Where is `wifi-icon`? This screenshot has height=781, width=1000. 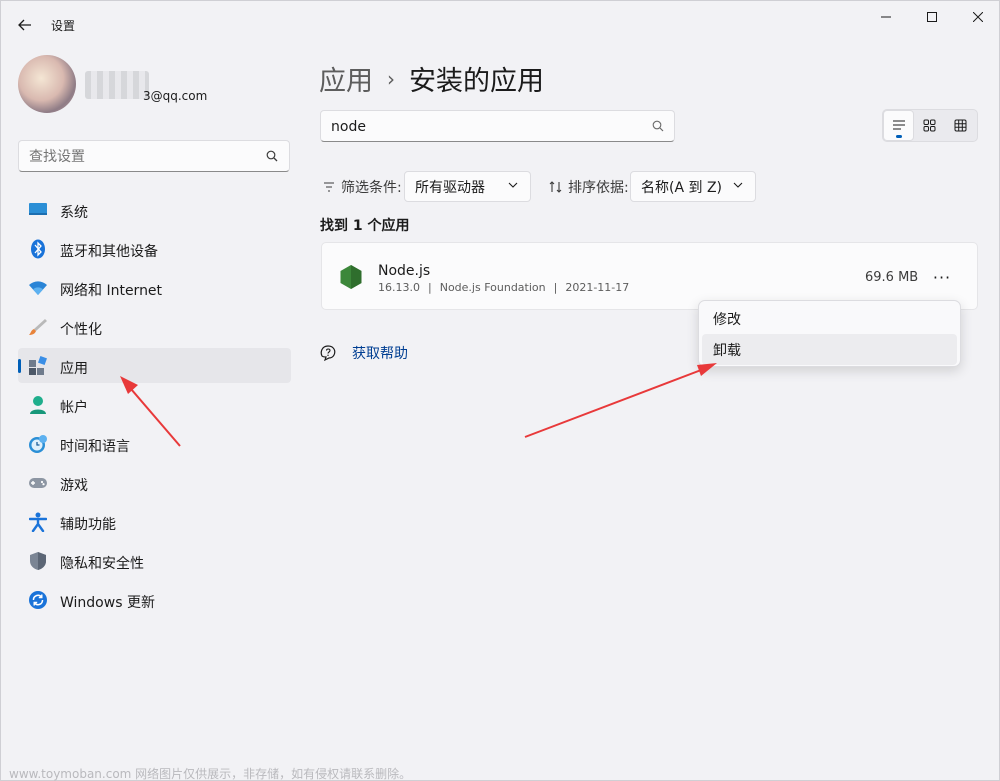
wifi-icon is located at coordinates (38, 288).